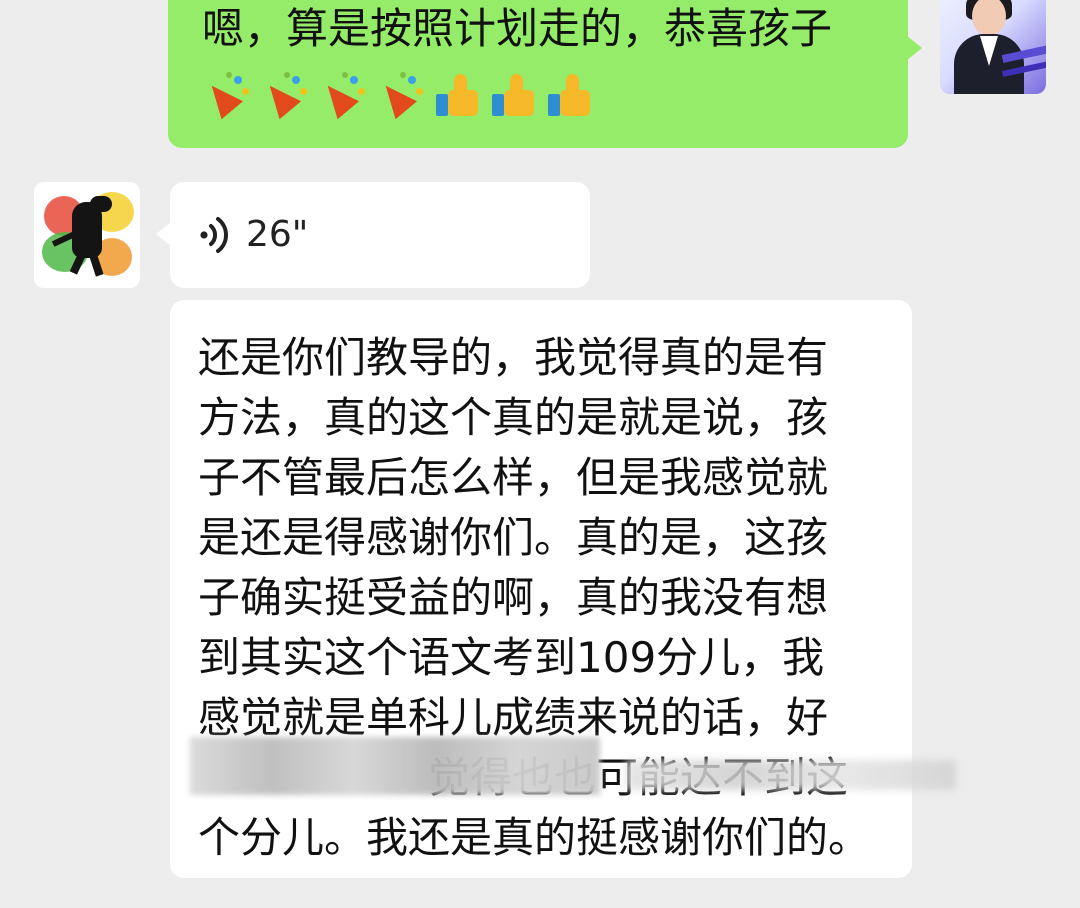 The height and width of the screenshot is (908, 1080). I want to click on voice-wave-icon, so click(214, 235).